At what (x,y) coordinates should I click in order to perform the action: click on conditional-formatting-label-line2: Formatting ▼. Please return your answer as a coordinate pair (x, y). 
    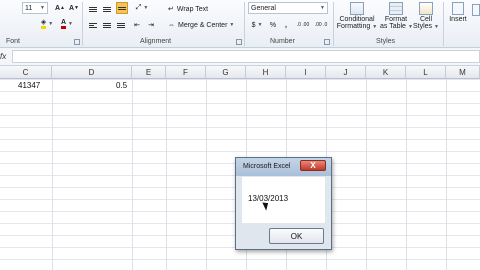
    Looking at the image, I should click on (357, 26).